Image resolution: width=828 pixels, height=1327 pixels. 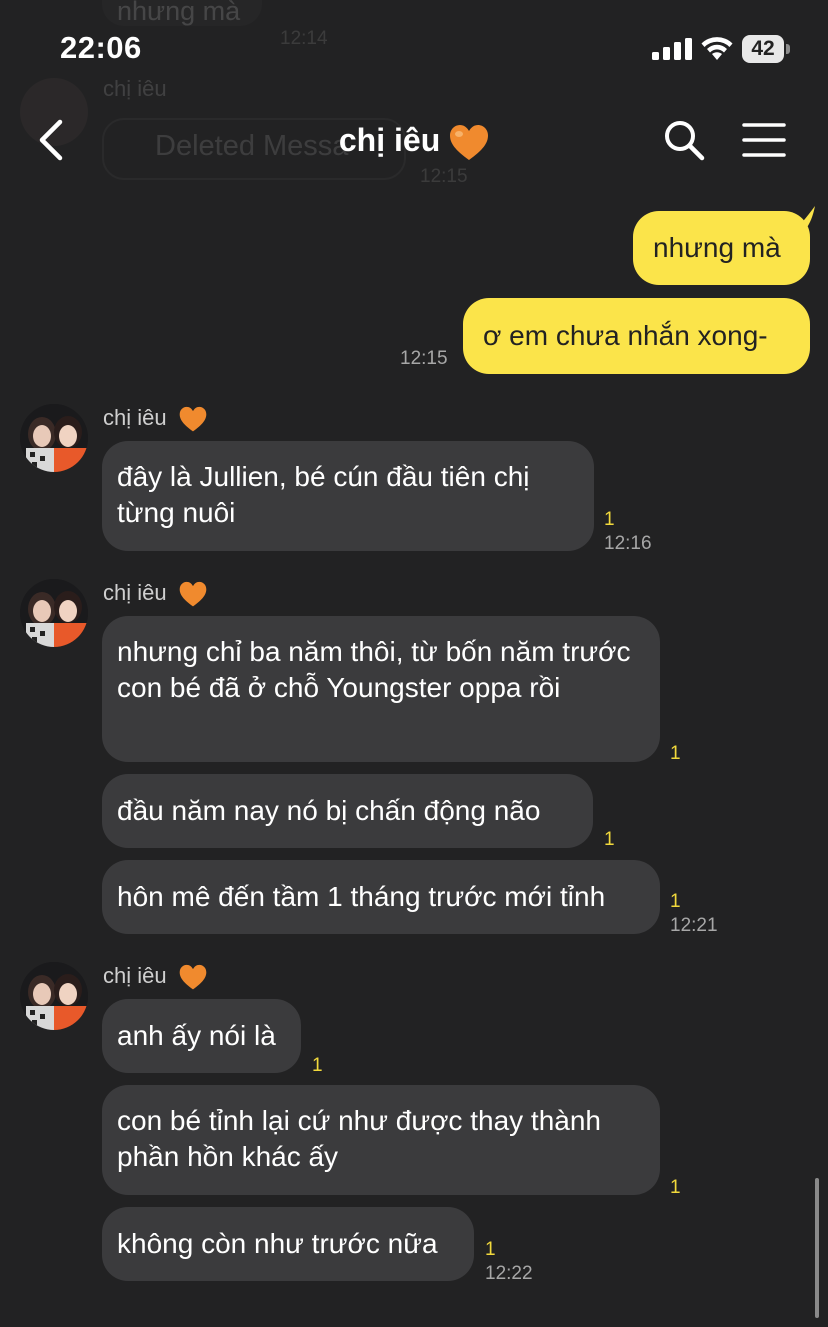 What do you see at coordinates (201, 1036) in the screenshot?
I see `incoming-message: anh ấy nói là` at bounding box center [201, 1036].